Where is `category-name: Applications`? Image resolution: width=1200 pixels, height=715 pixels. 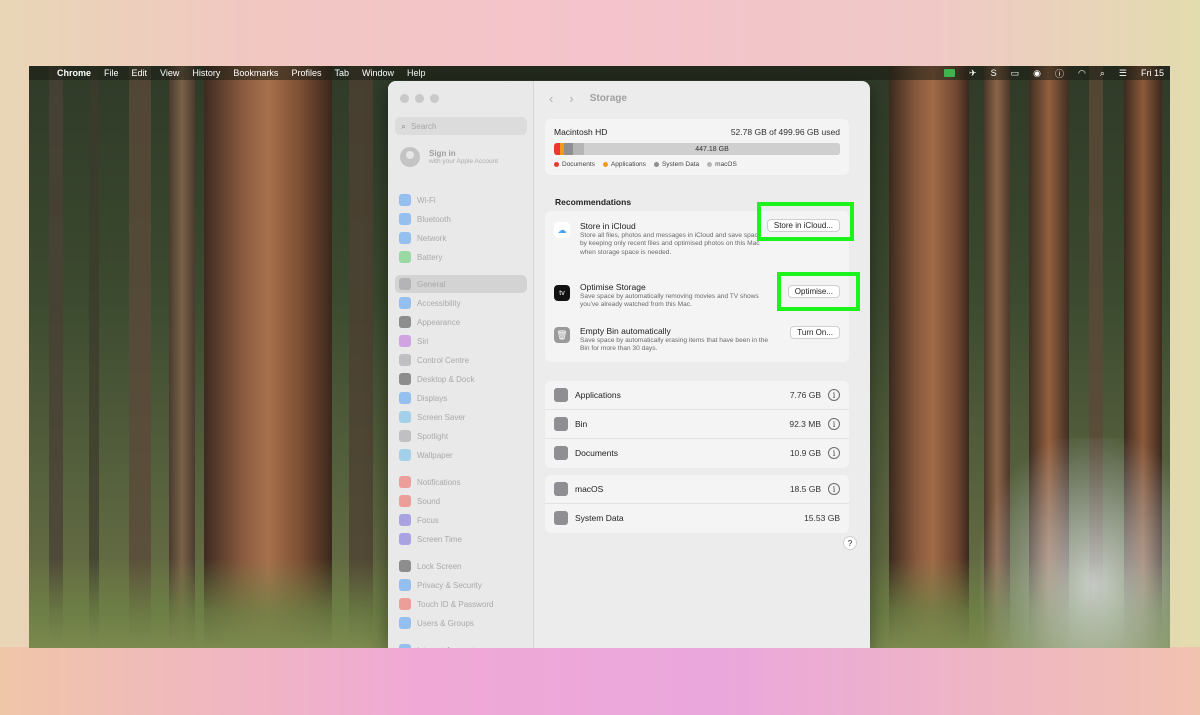 category-name: Applications is located at coordinates (598, 395).